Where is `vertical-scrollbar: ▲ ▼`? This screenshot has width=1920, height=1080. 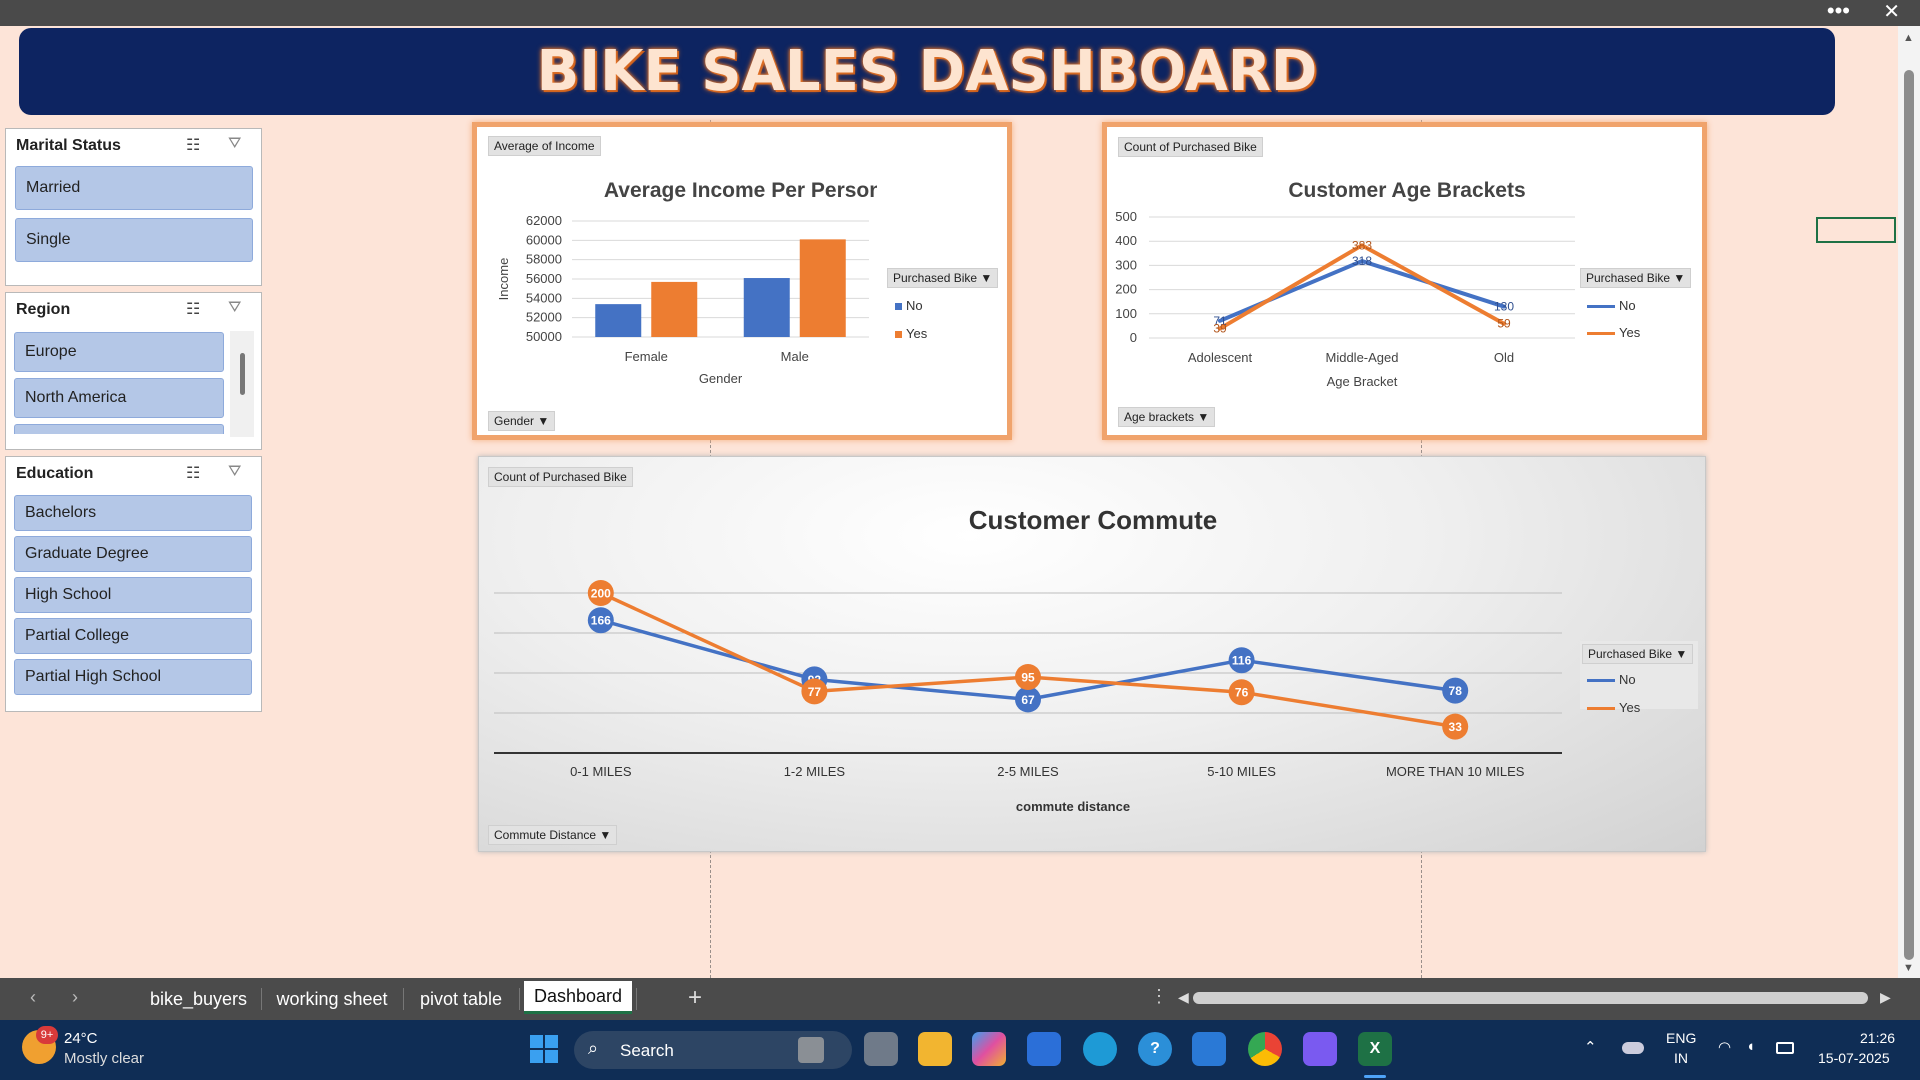 vertical-scrollbar: ▲ ▼ is located at coordinates (1909, 502).